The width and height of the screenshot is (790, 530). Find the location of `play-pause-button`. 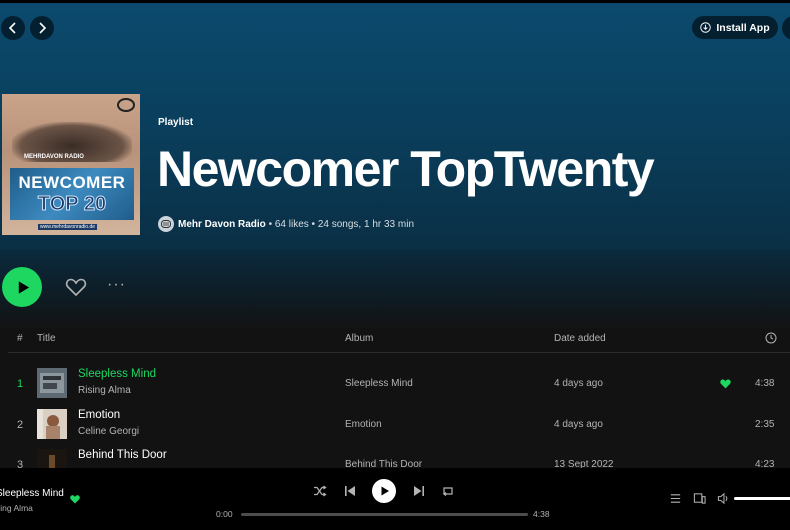

play-pause-button is located at coordinates (384, 491).